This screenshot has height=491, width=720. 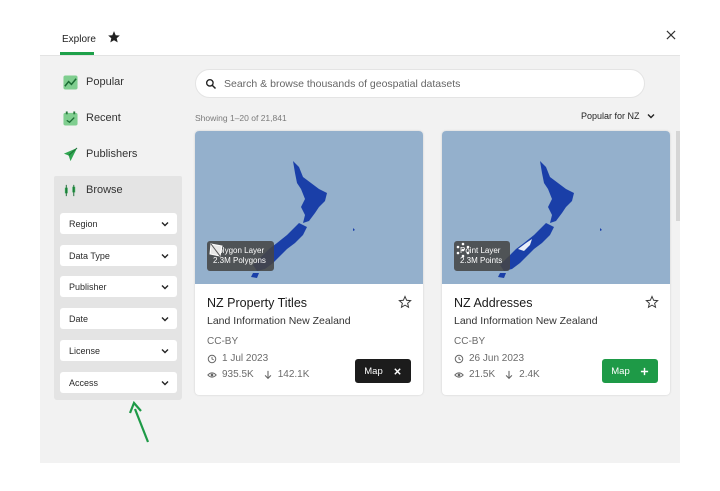 I want to click on dataset-stats: 21.5K 2.4K, so click(x=497, y=374).